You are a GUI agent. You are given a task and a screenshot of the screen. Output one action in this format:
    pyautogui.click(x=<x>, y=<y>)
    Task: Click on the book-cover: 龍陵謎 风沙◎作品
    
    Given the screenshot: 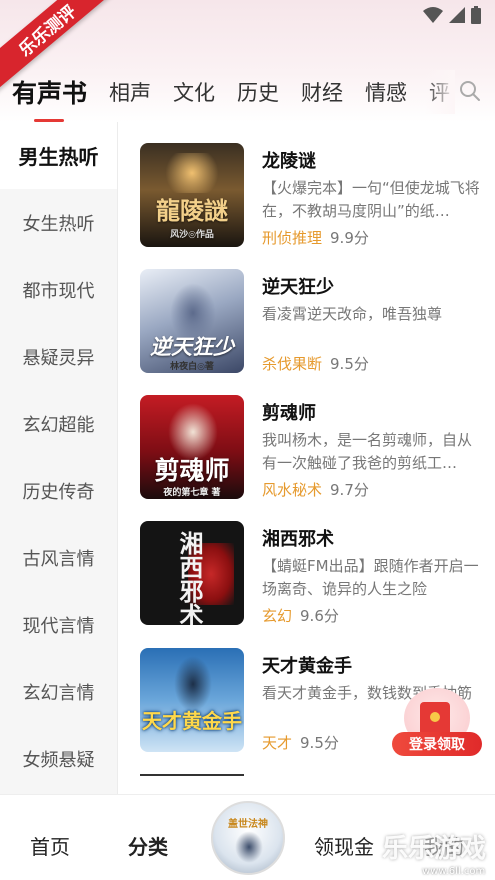 What is the action you would take?
    pyautogui.click(x=192, y=195)
    